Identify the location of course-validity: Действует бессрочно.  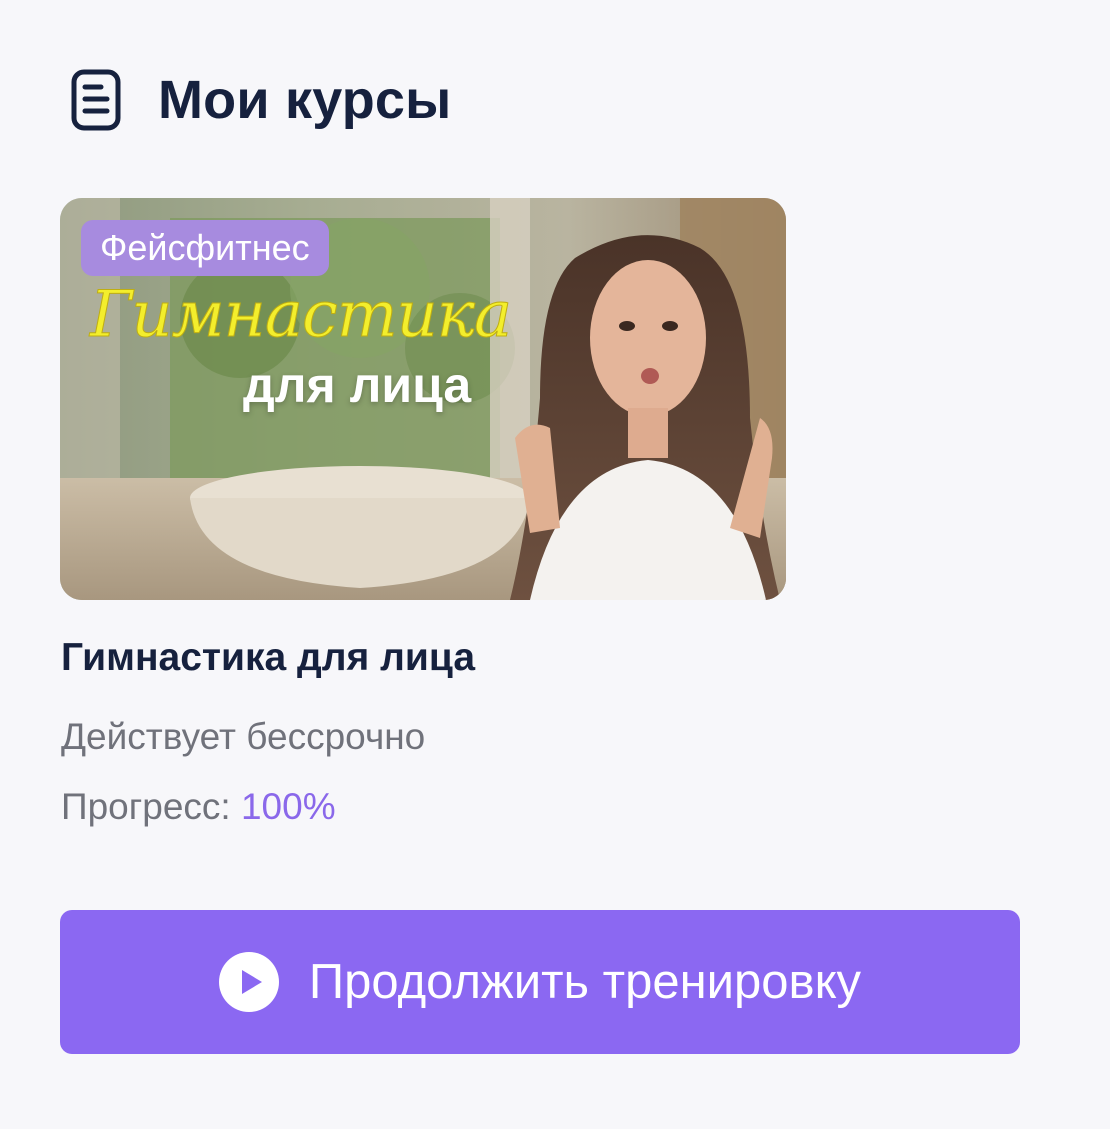
(243, 736).